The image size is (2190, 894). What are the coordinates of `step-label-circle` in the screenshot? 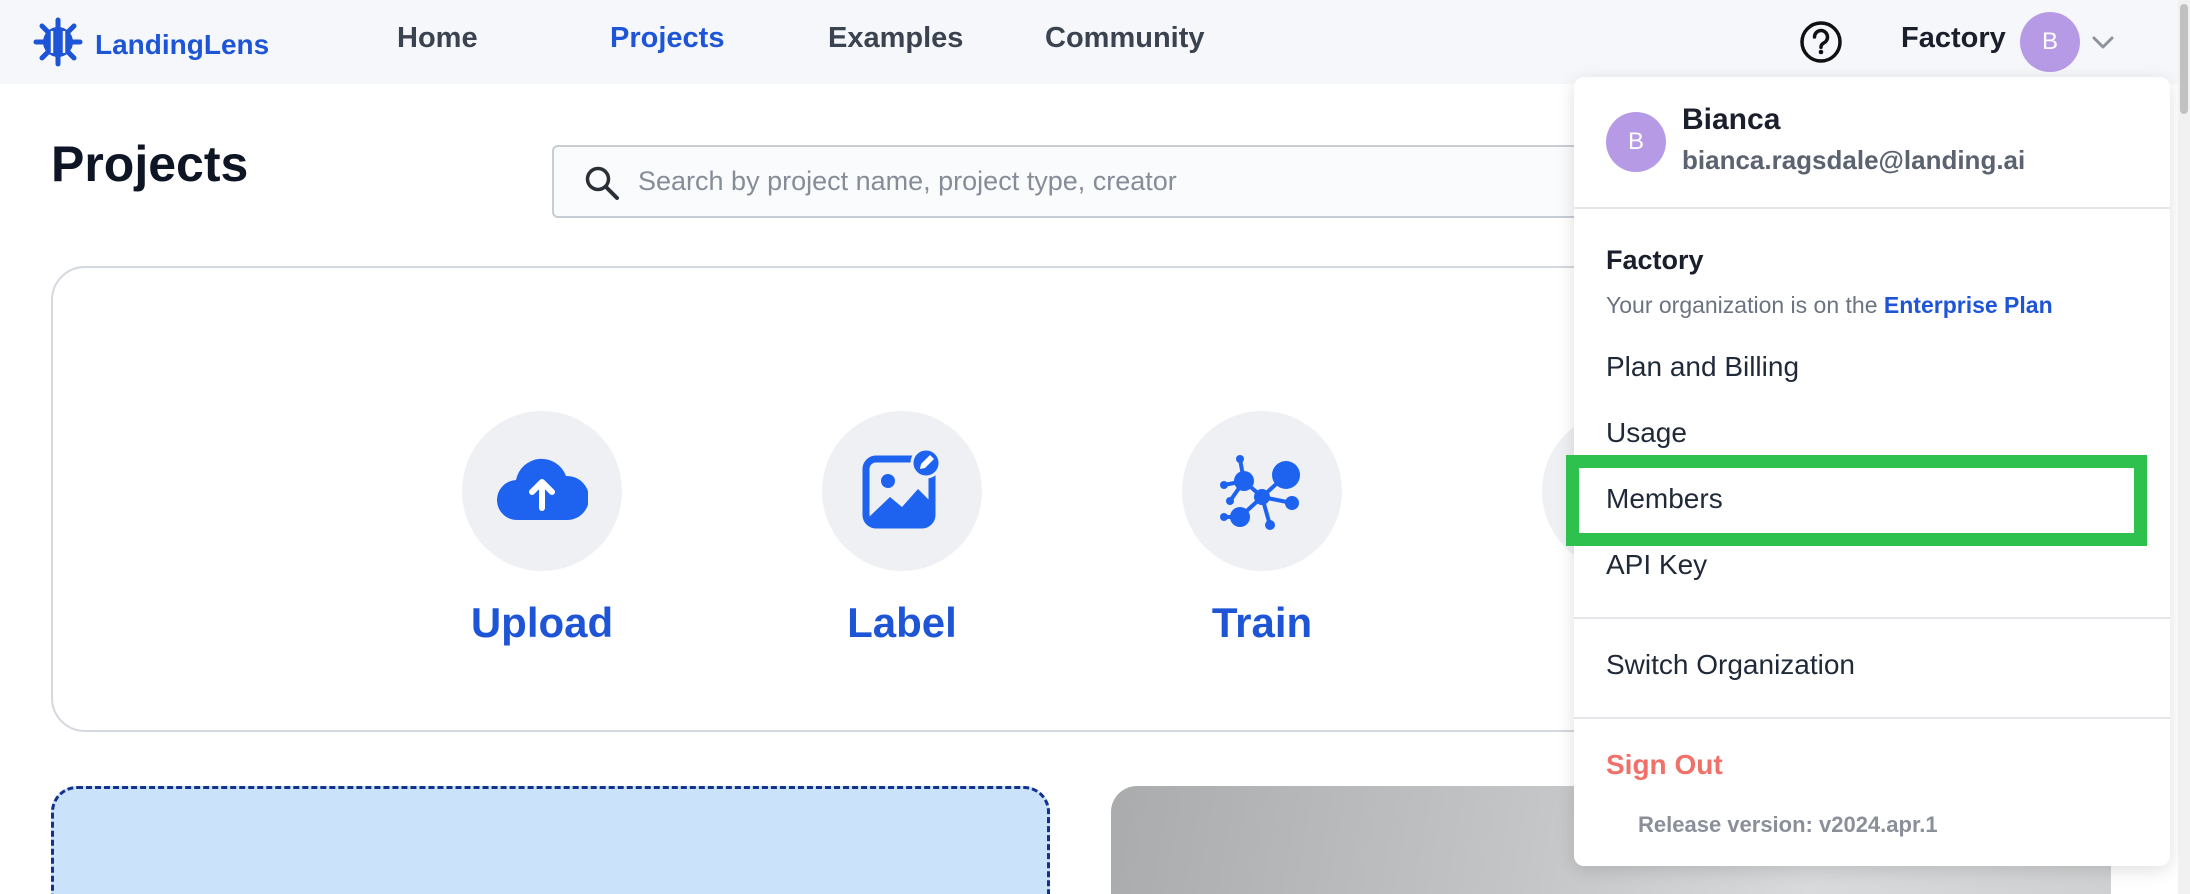 It's located at (902, 491).